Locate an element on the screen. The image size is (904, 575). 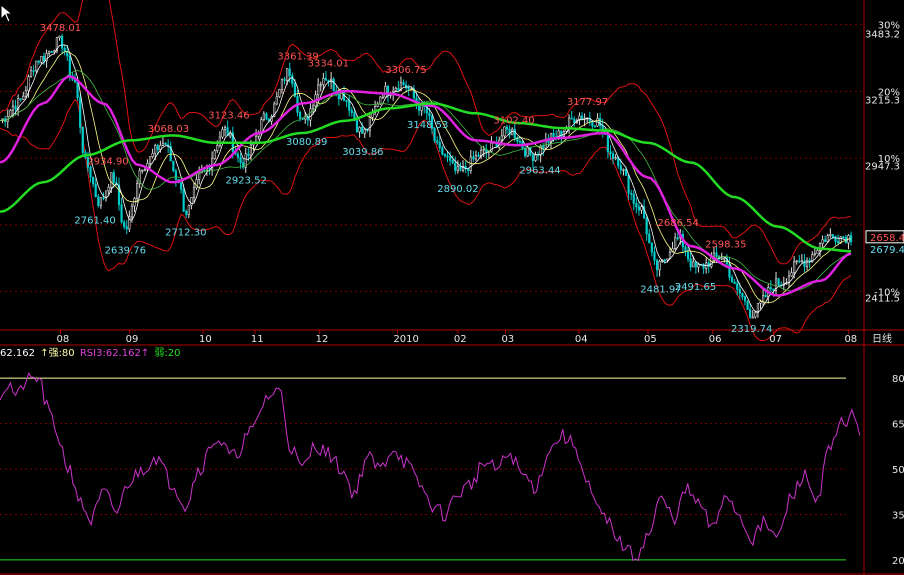
rsi-axis-label: 35 is located at coordinates (898, 515).